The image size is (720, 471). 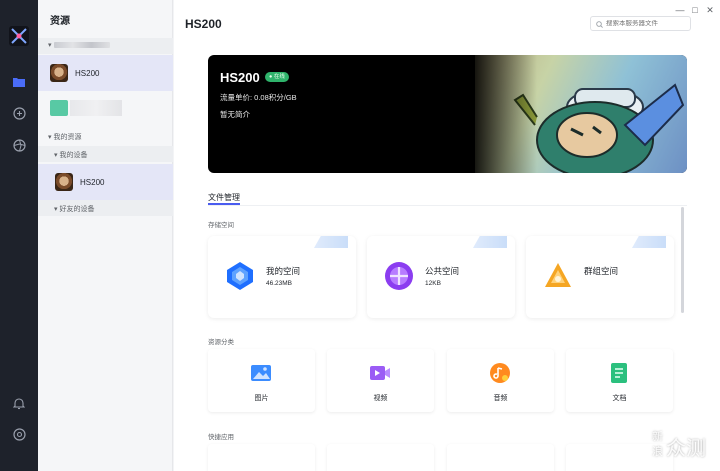 I want to click on group-space-icon, so click(x=558, y=276).